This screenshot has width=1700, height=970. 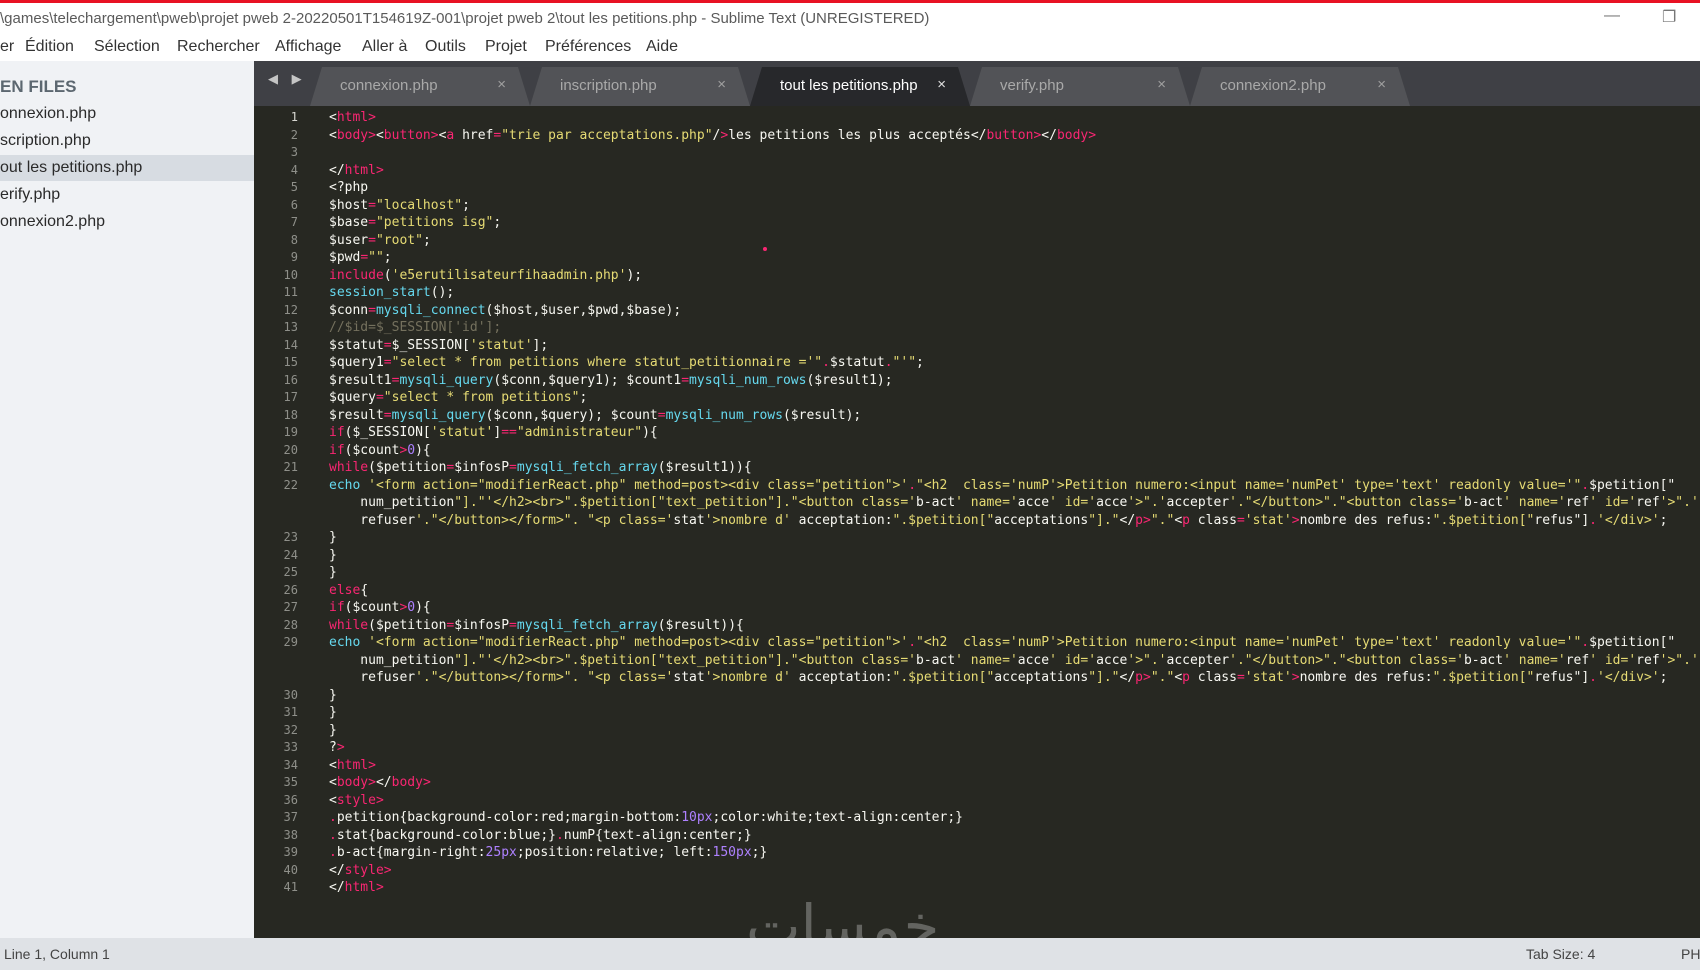 What do you see at coordinates (218, 47) in the screenshot?
I see `menu-rechercher: Rechercher` at bounding box center [218, 47].